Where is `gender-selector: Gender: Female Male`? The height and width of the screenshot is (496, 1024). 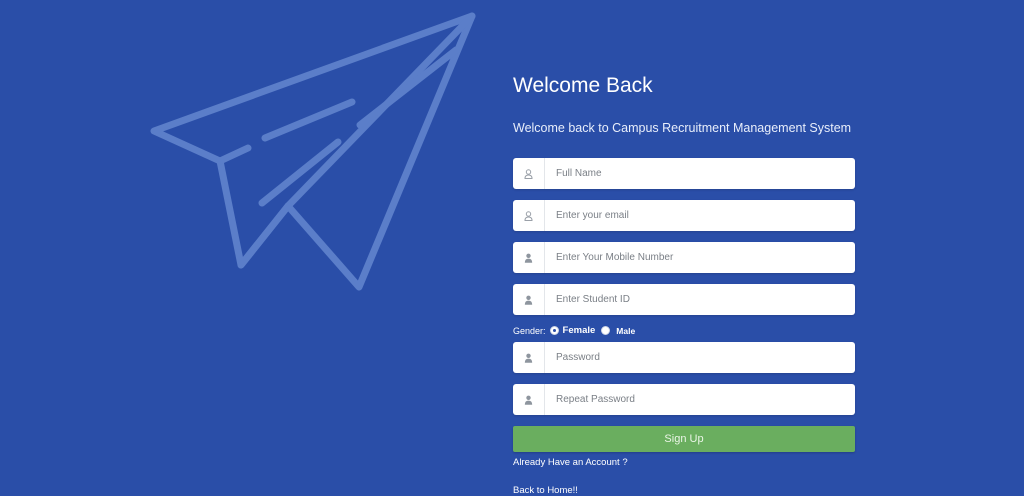
gender-selector: Gender: Female Male is located at coordinates (574, 330).